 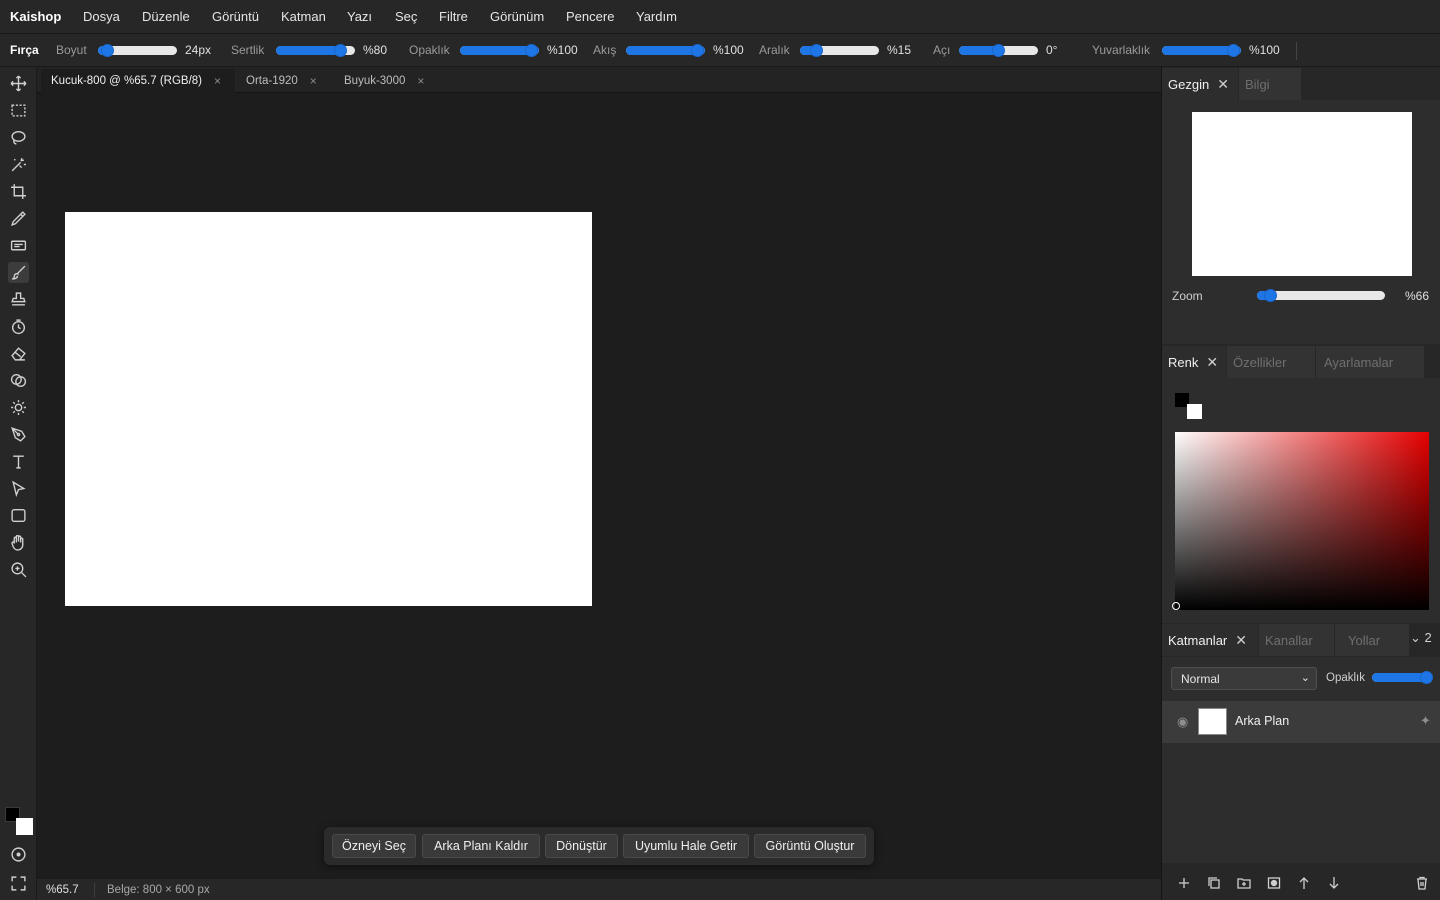 What do you see at coordinates (899, 50) in the screenshot?
I see `spacing-value: %15` at bounding box center [899, 50].